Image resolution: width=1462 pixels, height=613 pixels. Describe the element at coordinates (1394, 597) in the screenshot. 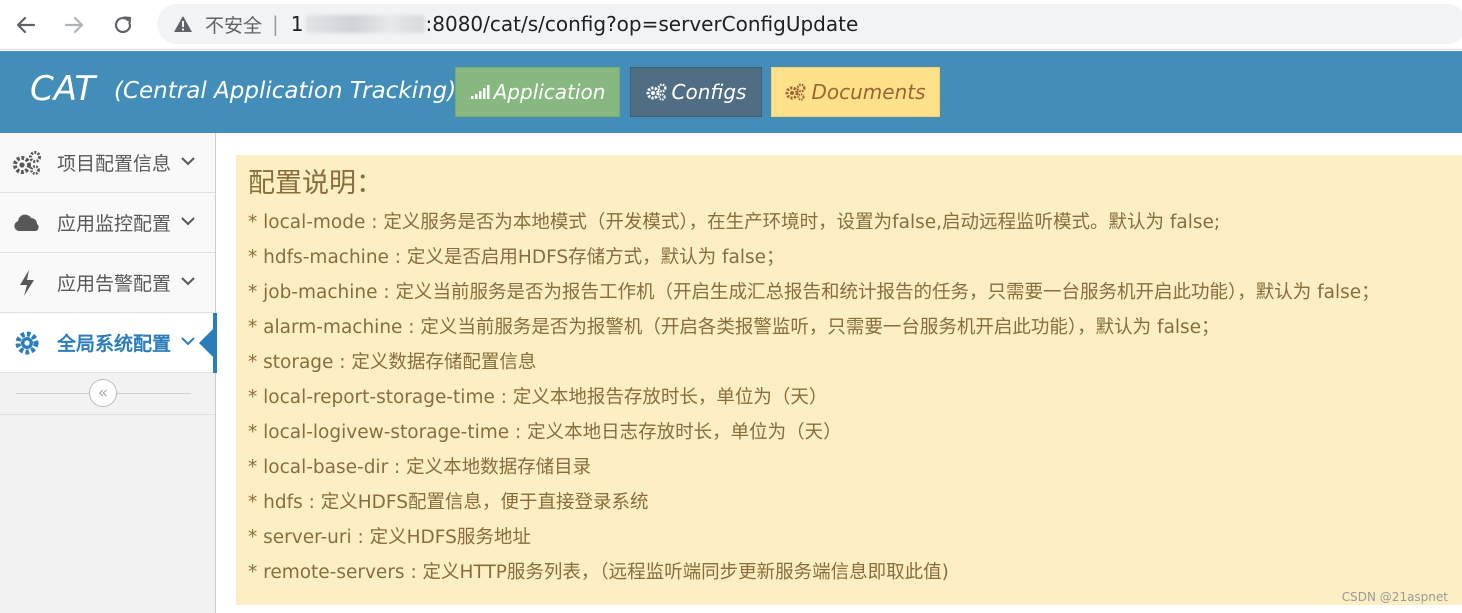

I see `watermark: CSDN @21aspnet` at that location.